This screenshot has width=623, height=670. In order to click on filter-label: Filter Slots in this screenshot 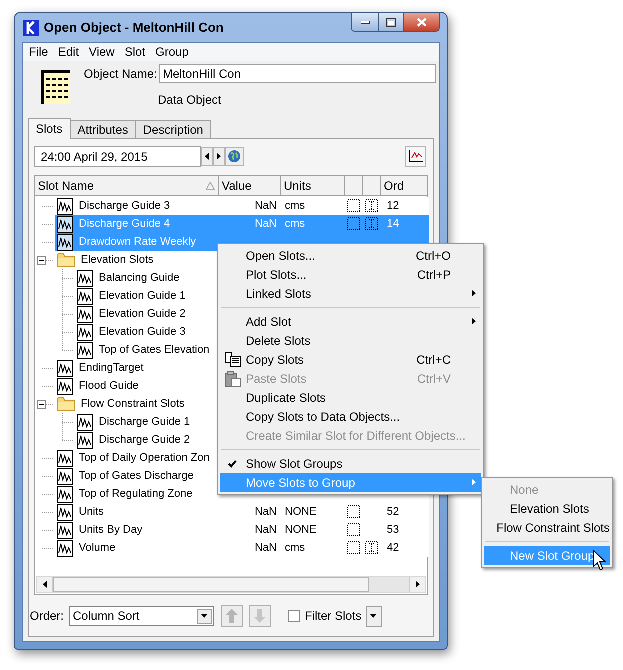, I will do `click(333, 616)`.